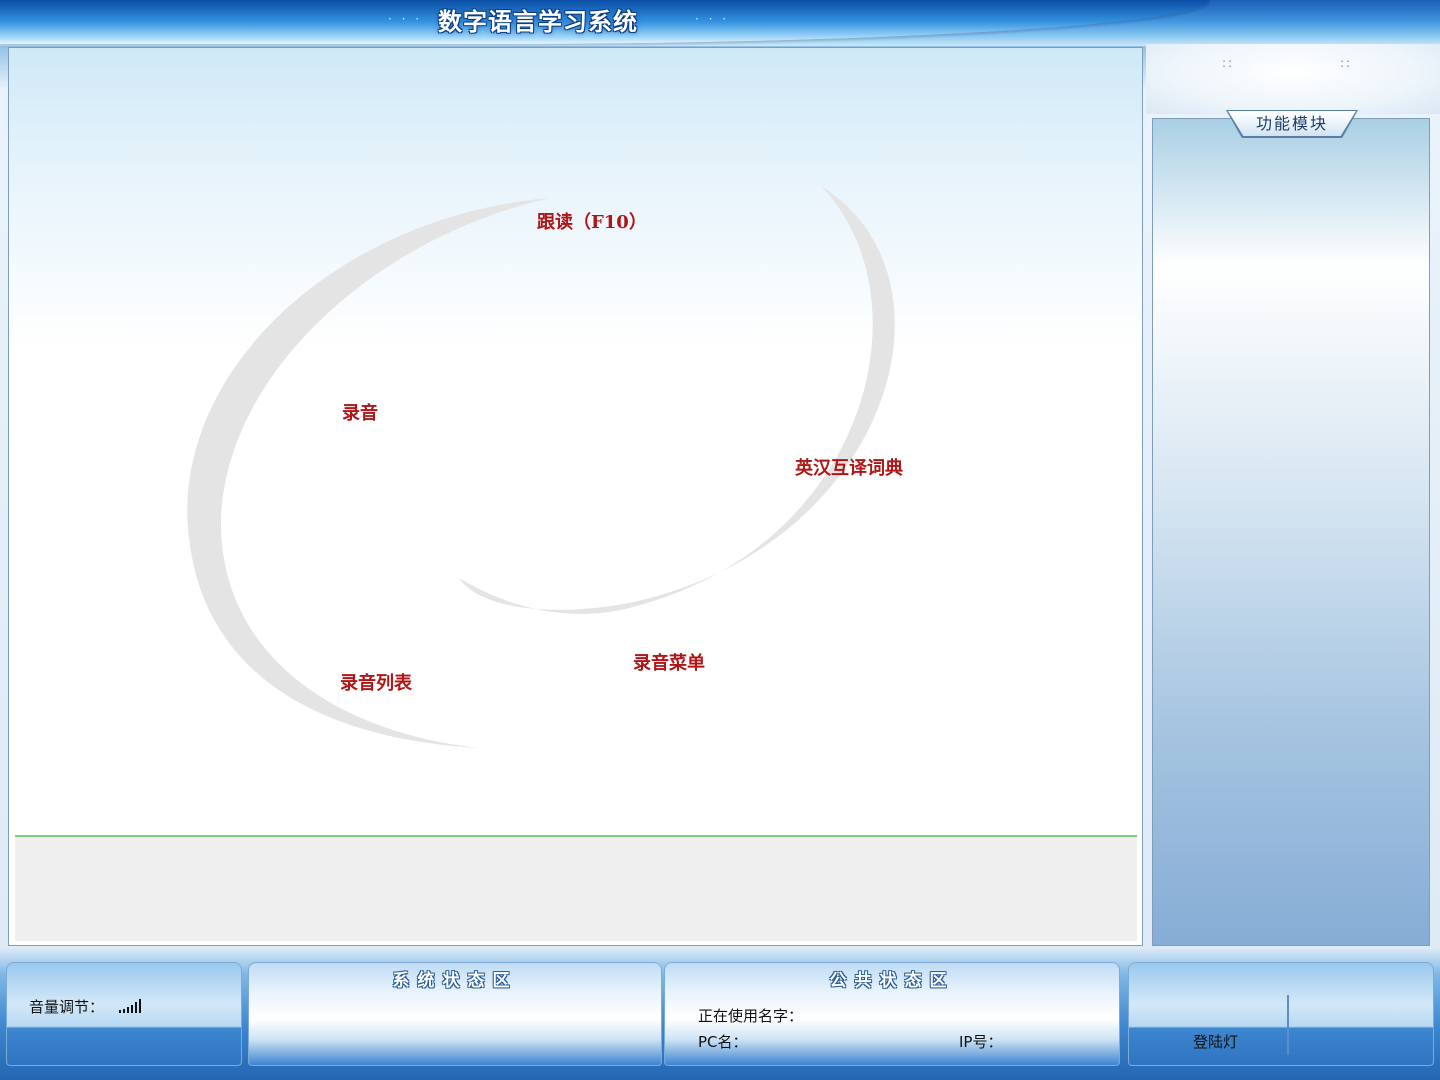 The height and width of the screenshot is (1080, 1440). I want to click on dictionary-link: 英汉互译词典, so click(849, 467).